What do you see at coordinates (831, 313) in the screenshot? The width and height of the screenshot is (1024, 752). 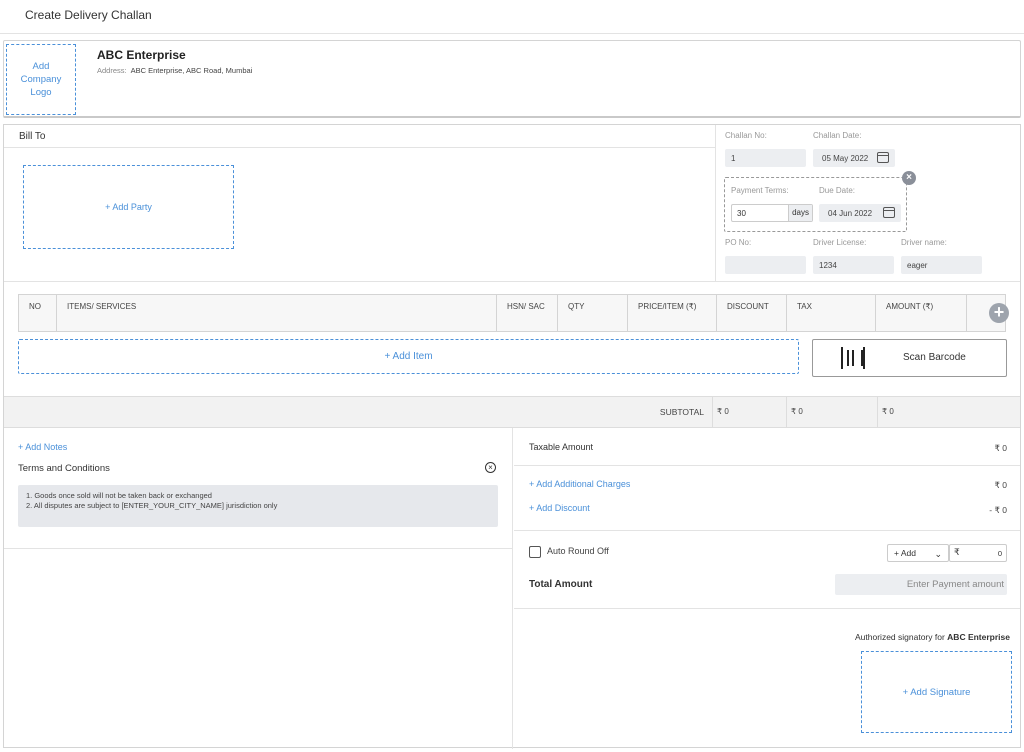 I see `column-tax: TAX` at bounding box center [831, 313].